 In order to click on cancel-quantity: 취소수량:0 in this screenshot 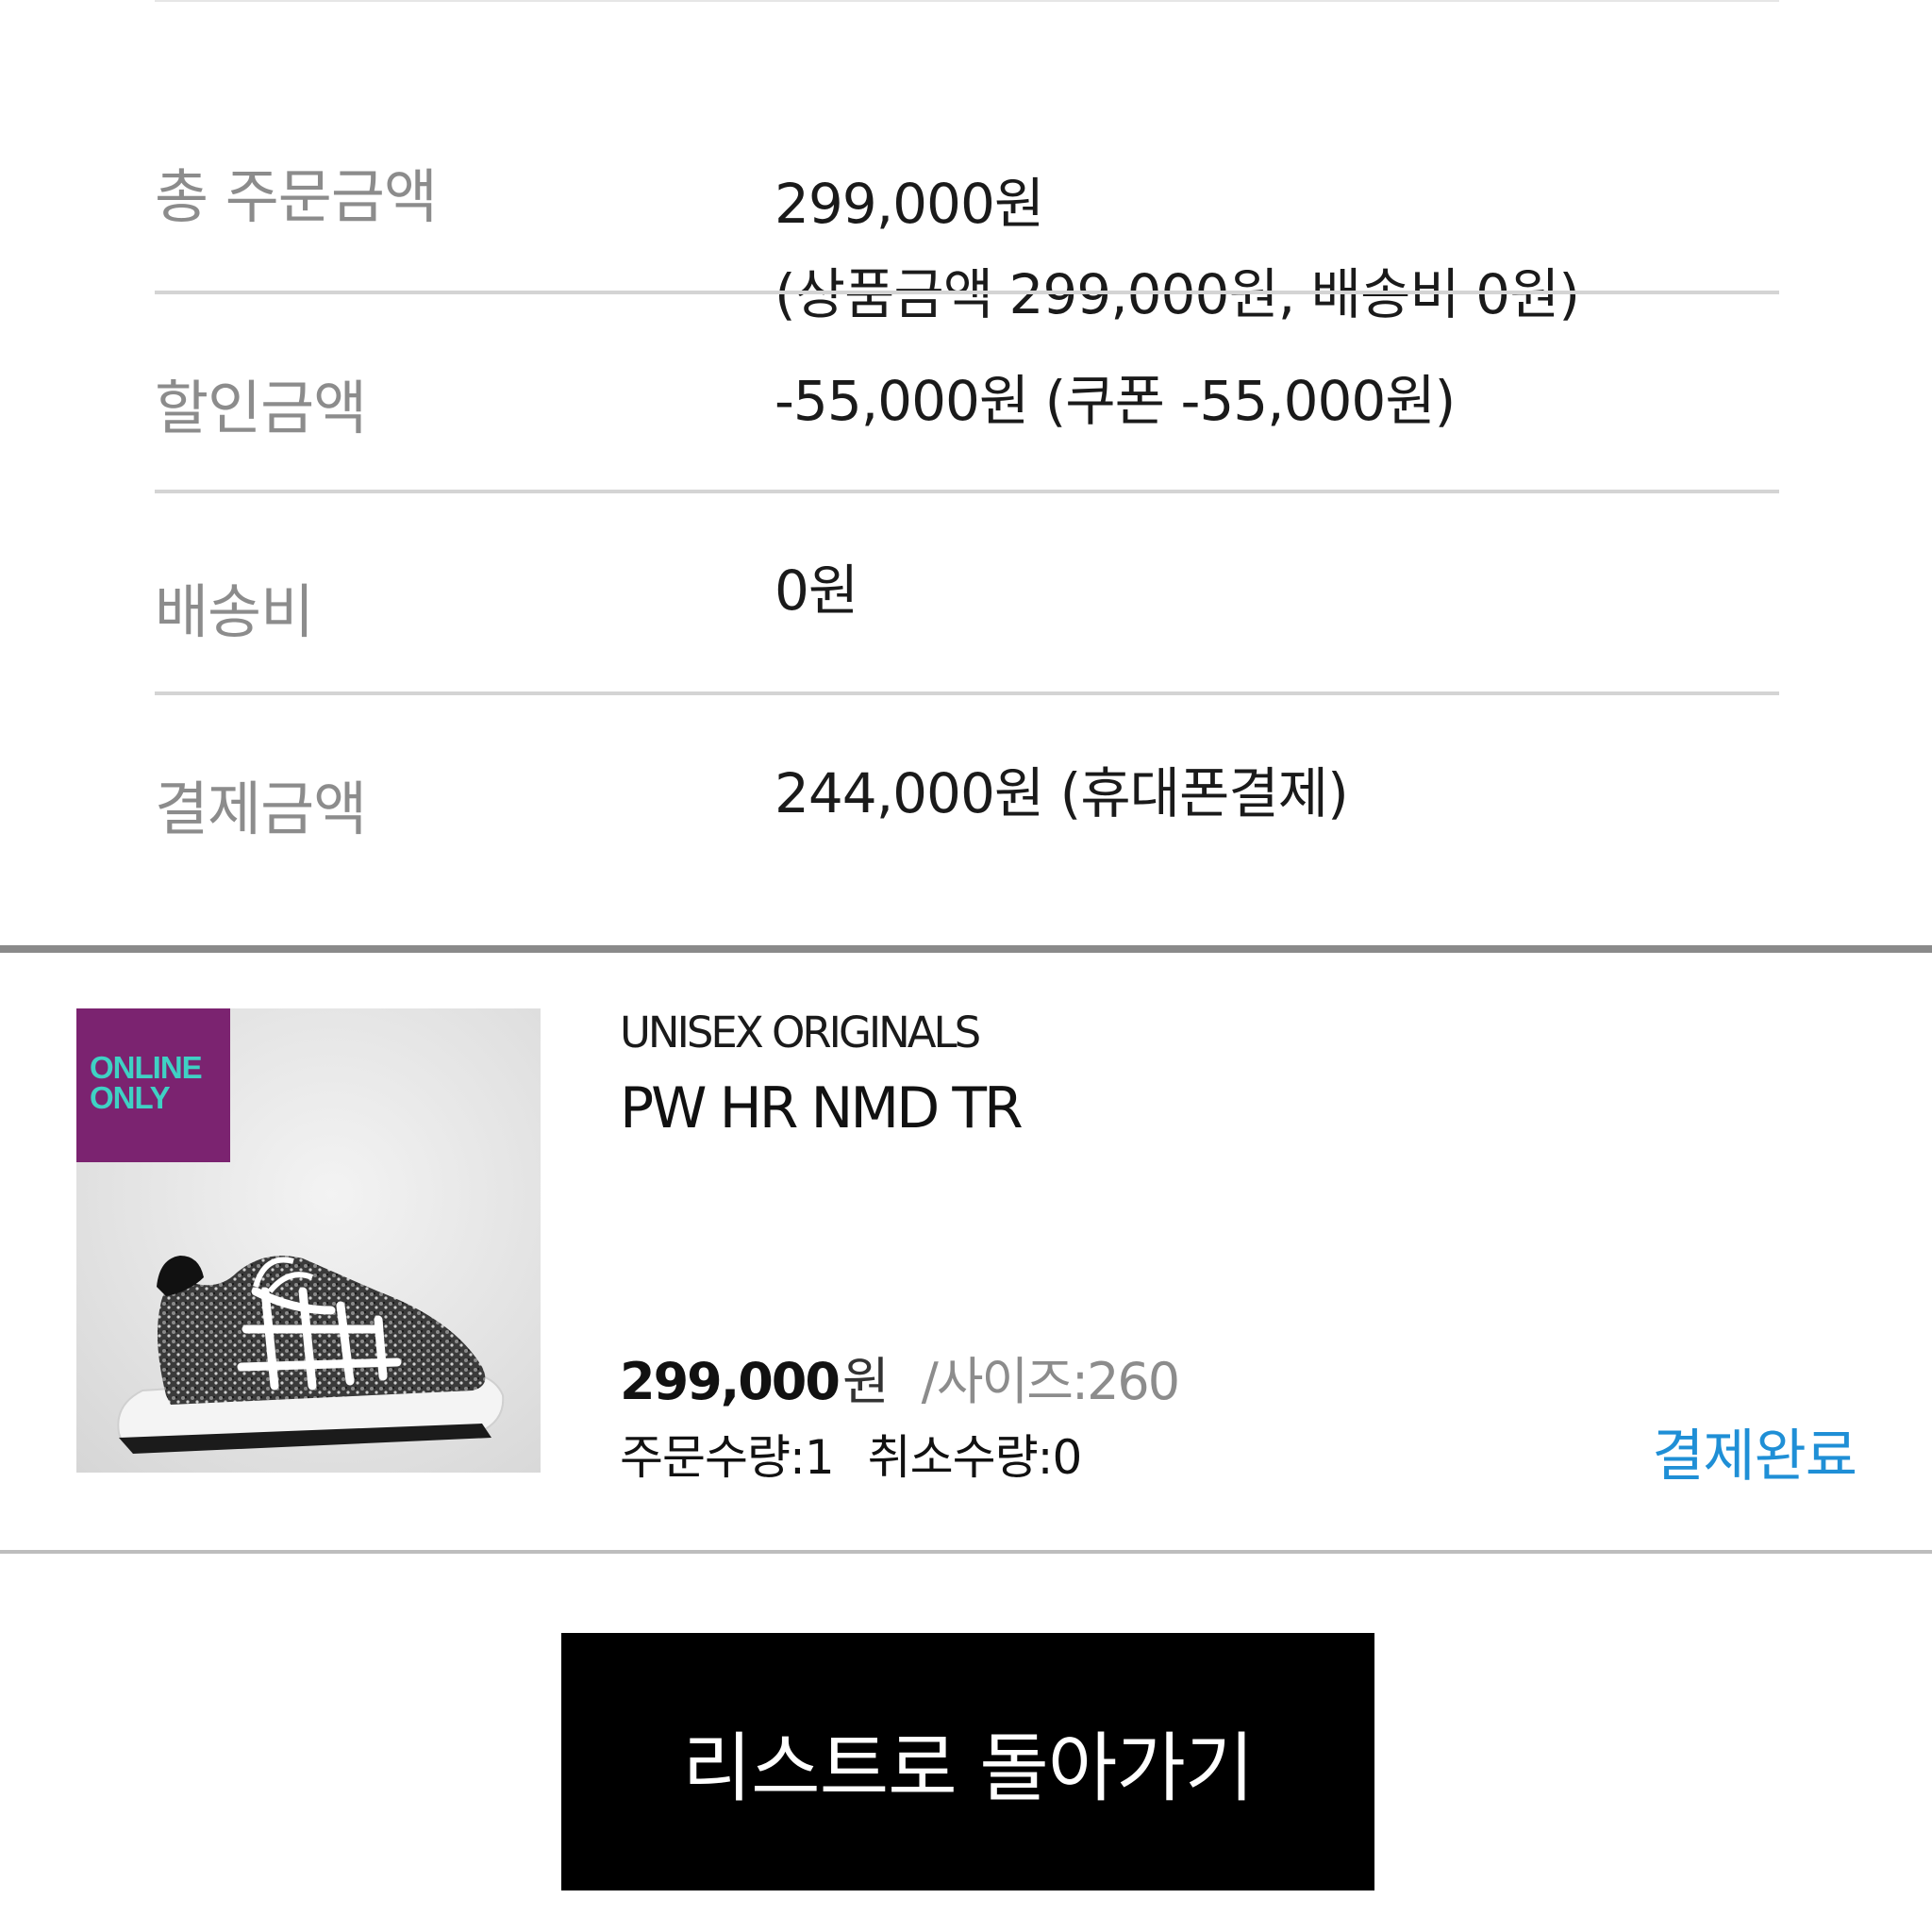, I will do `click(975, 1457)`.